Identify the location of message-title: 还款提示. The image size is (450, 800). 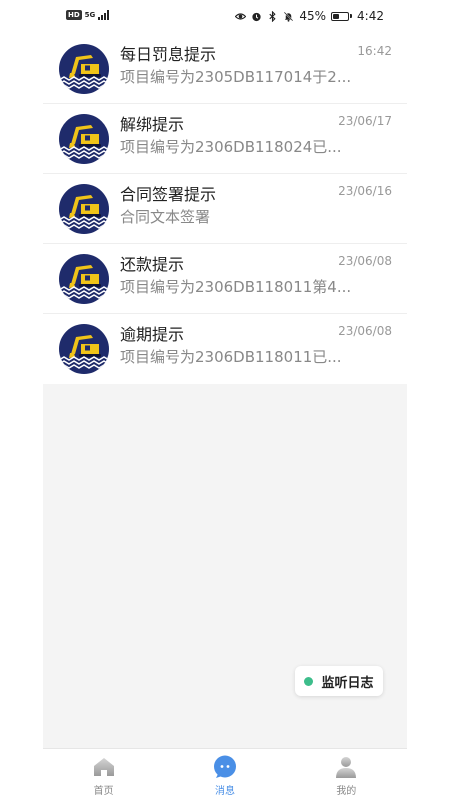
(152, 264).